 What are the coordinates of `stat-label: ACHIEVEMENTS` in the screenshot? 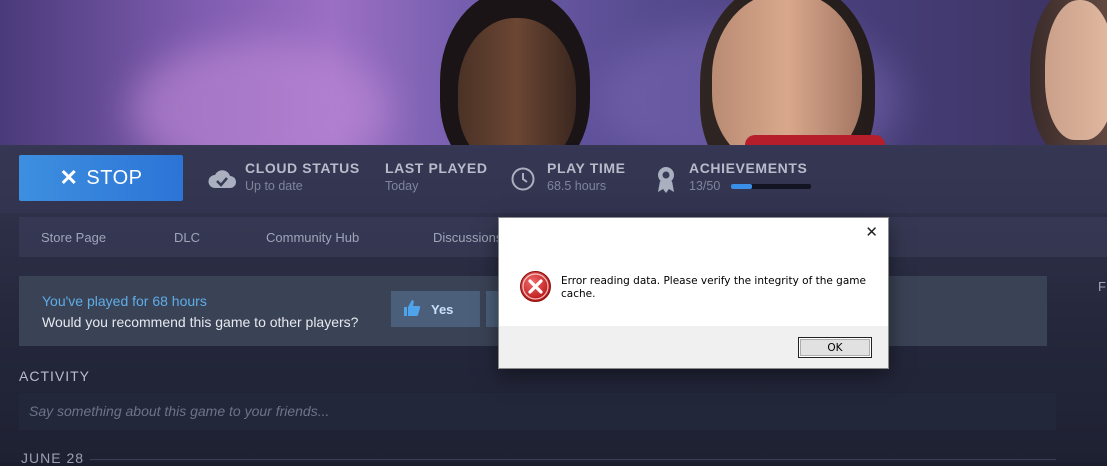 It's located at (748, 168).